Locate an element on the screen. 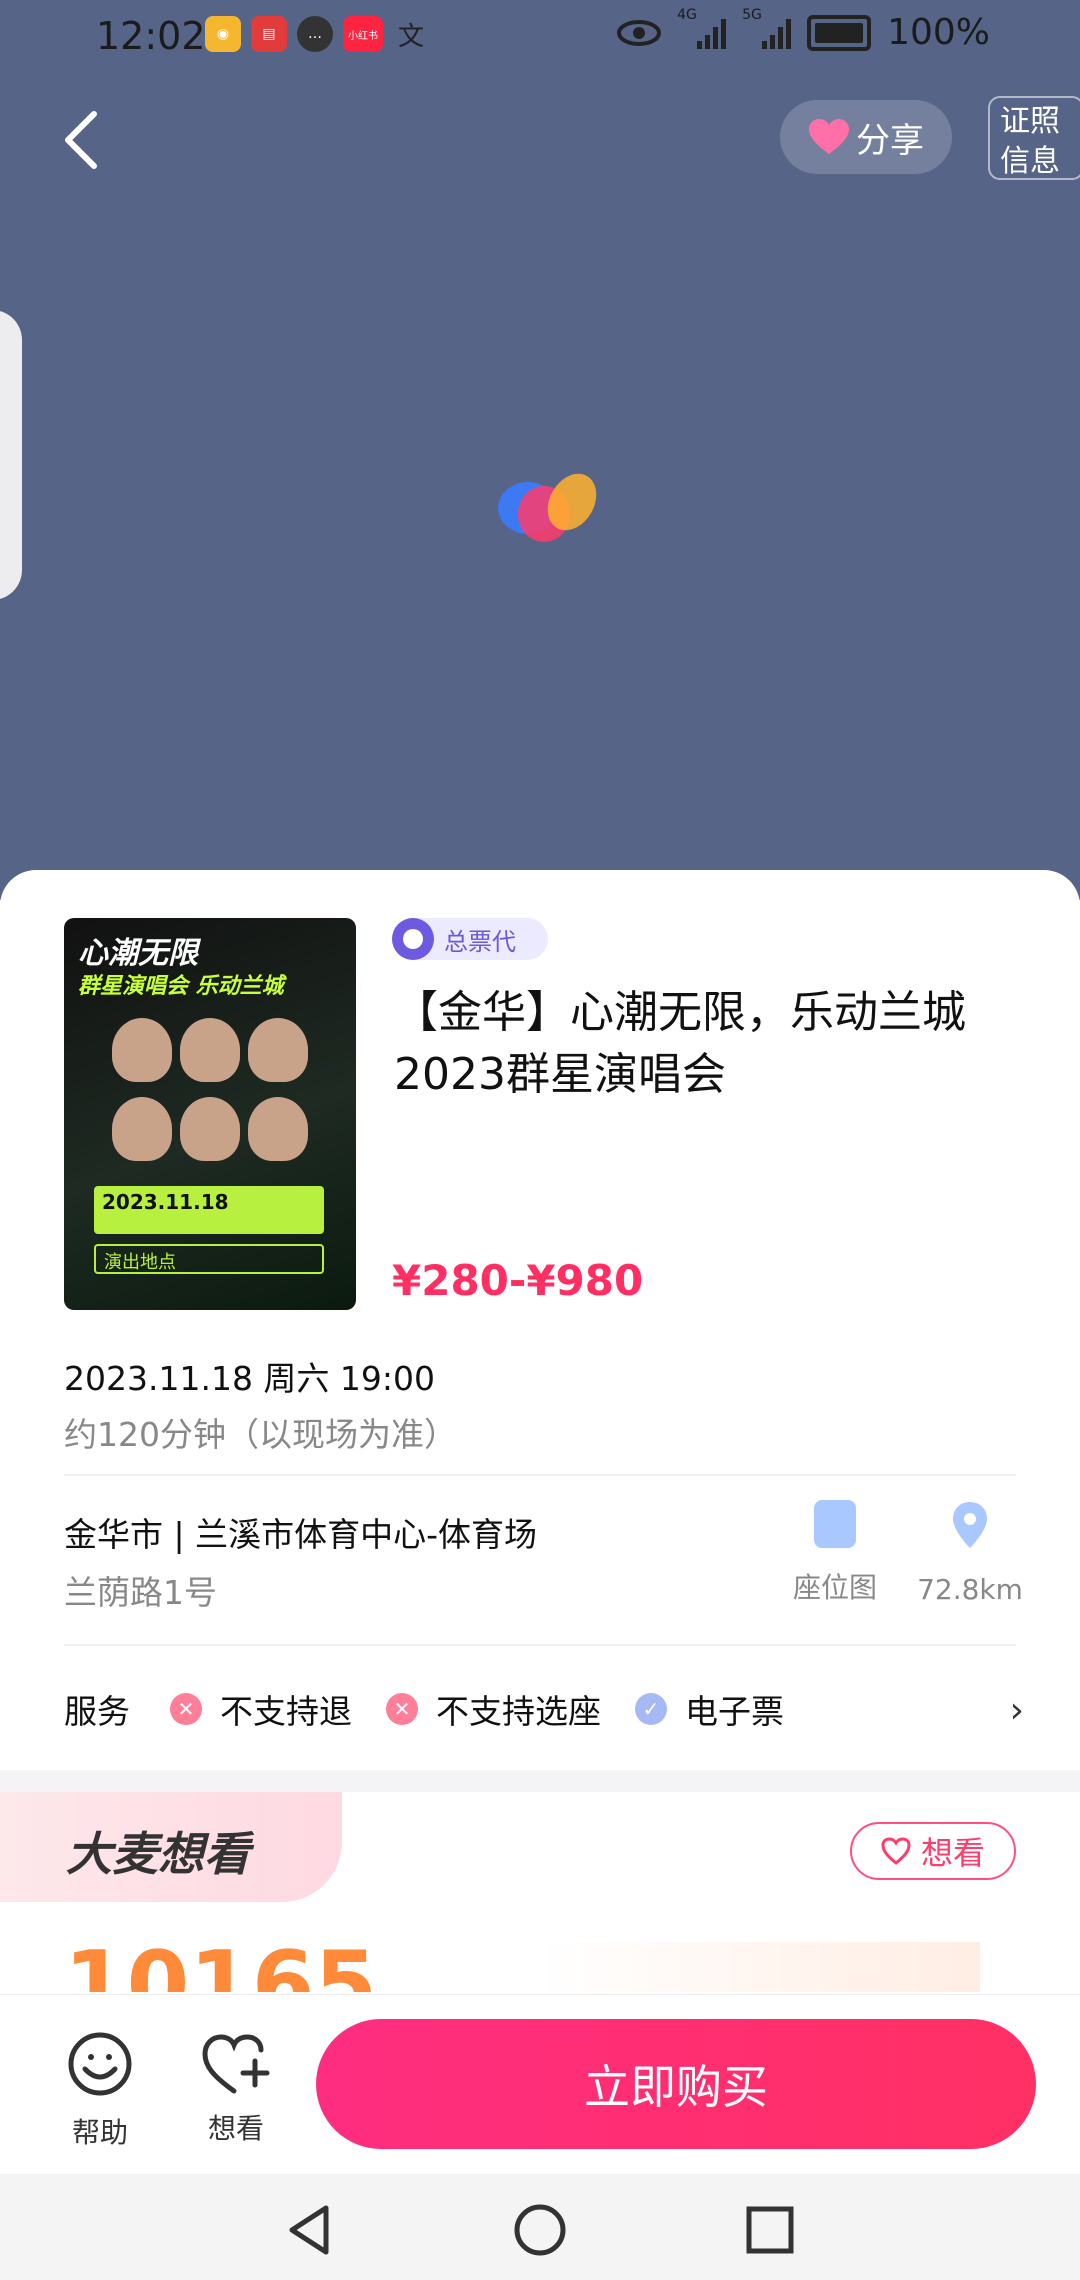 This screenshot has width=1080, height=2280. event-duration: 约120分钟（以现场为准） is located at coordinates (260, 1434).